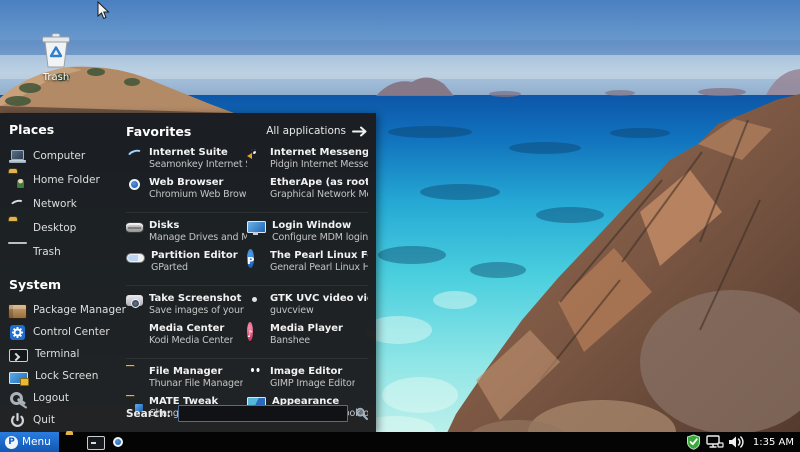 The image size is (800, 452). Describe the element at coordinates (63, 420) in the screenshot. I see `menu-item-quit: Quit` at that location.